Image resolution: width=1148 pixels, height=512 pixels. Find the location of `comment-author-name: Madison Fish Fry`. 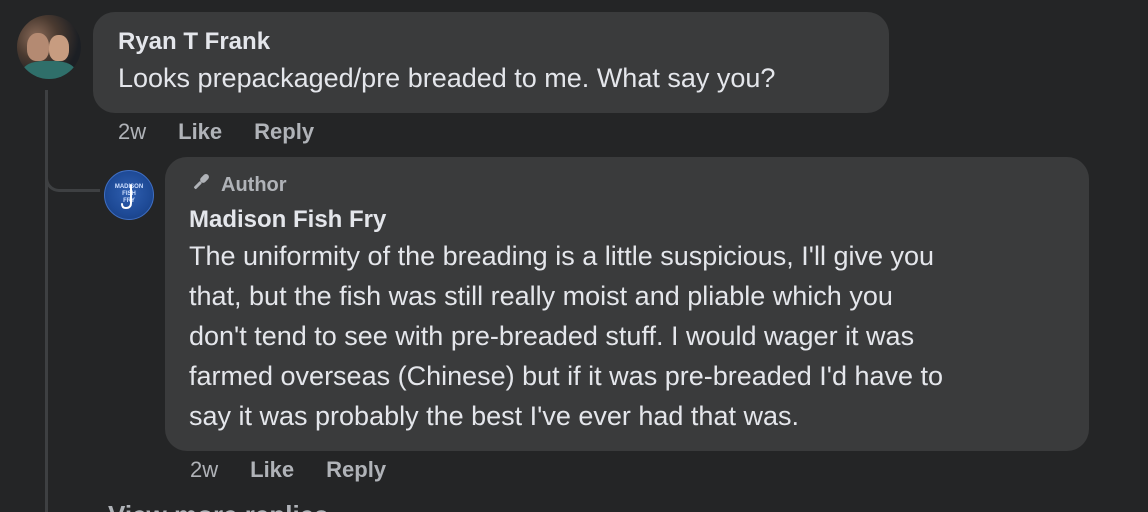

comment-author-name: Madison Fish Fry is located at coordinates (287, 220).